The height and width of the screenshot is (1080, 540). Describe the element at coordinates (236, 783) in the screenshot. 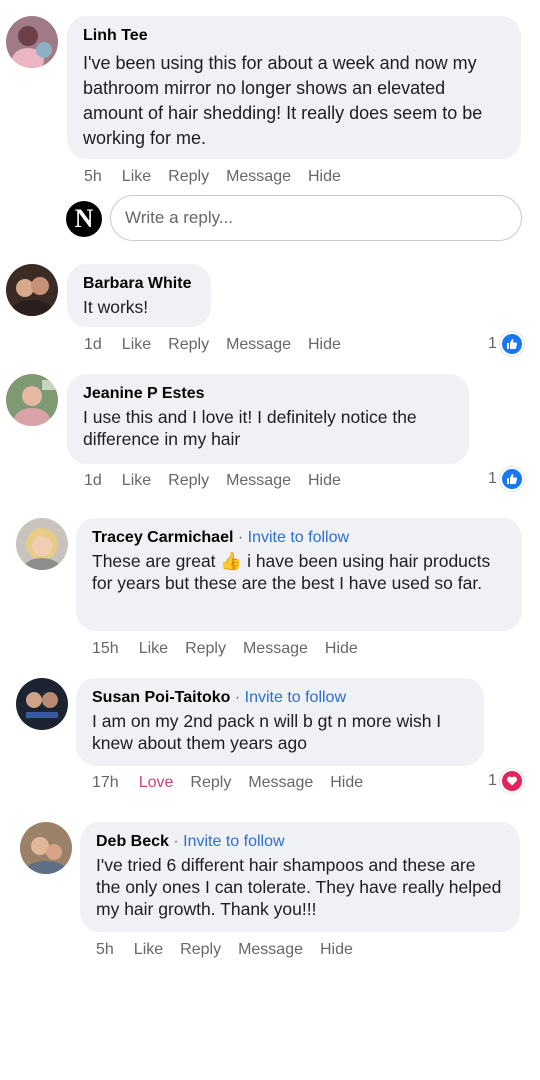

I see `comment-actions: 17h Love Reply Message Hide` at that location.